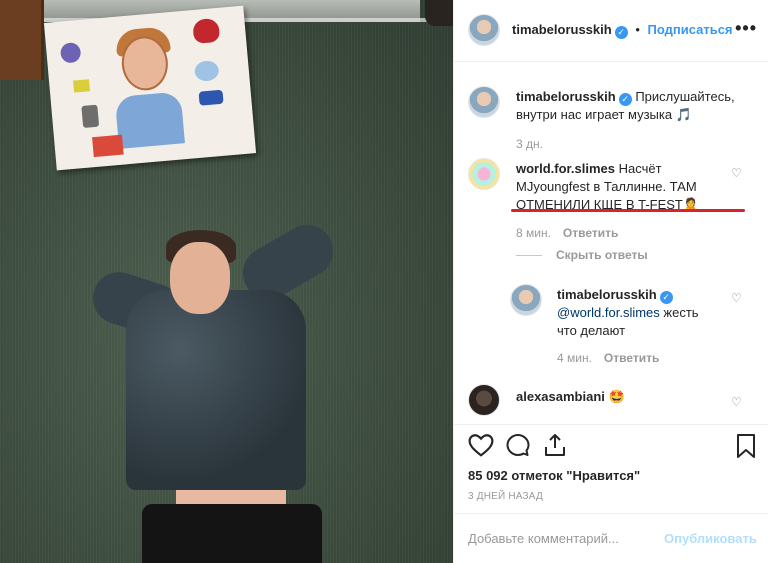 The height and width of the screenshot is (563, 768). What do you see at coordinates (565, 168) in the screenshot?
I see `comment-username: world.for.slimes` at bounding box center [565, 168].